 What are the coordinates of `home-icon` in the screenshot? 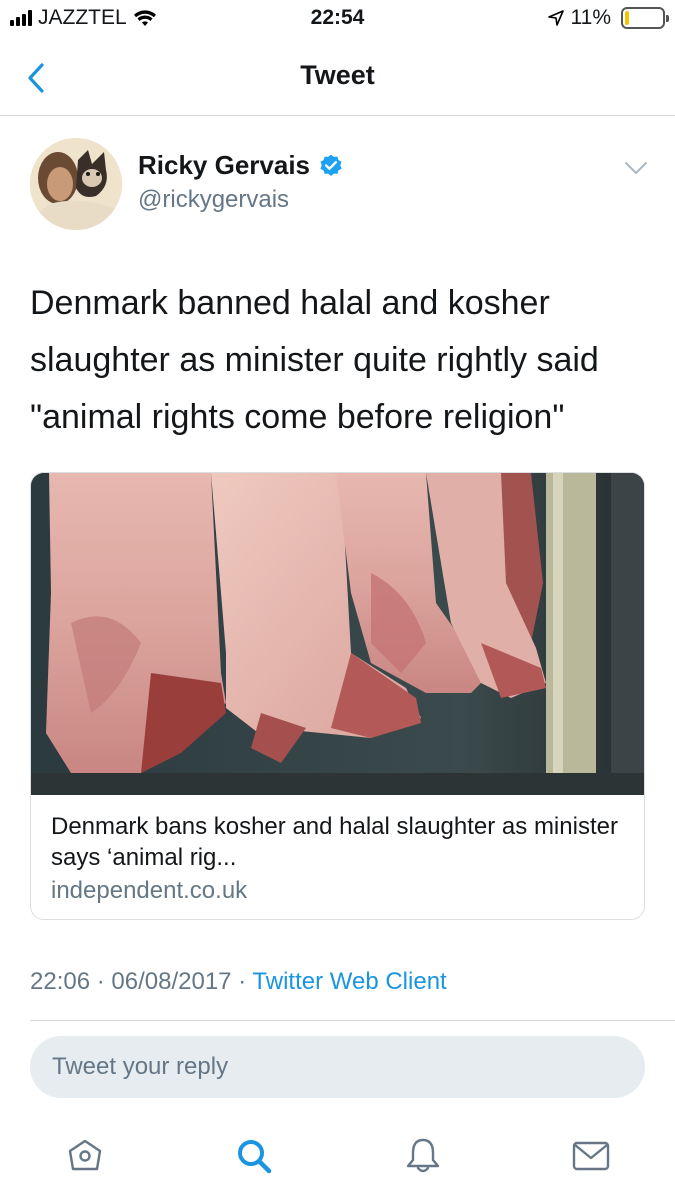 It's located at (85, 1155).